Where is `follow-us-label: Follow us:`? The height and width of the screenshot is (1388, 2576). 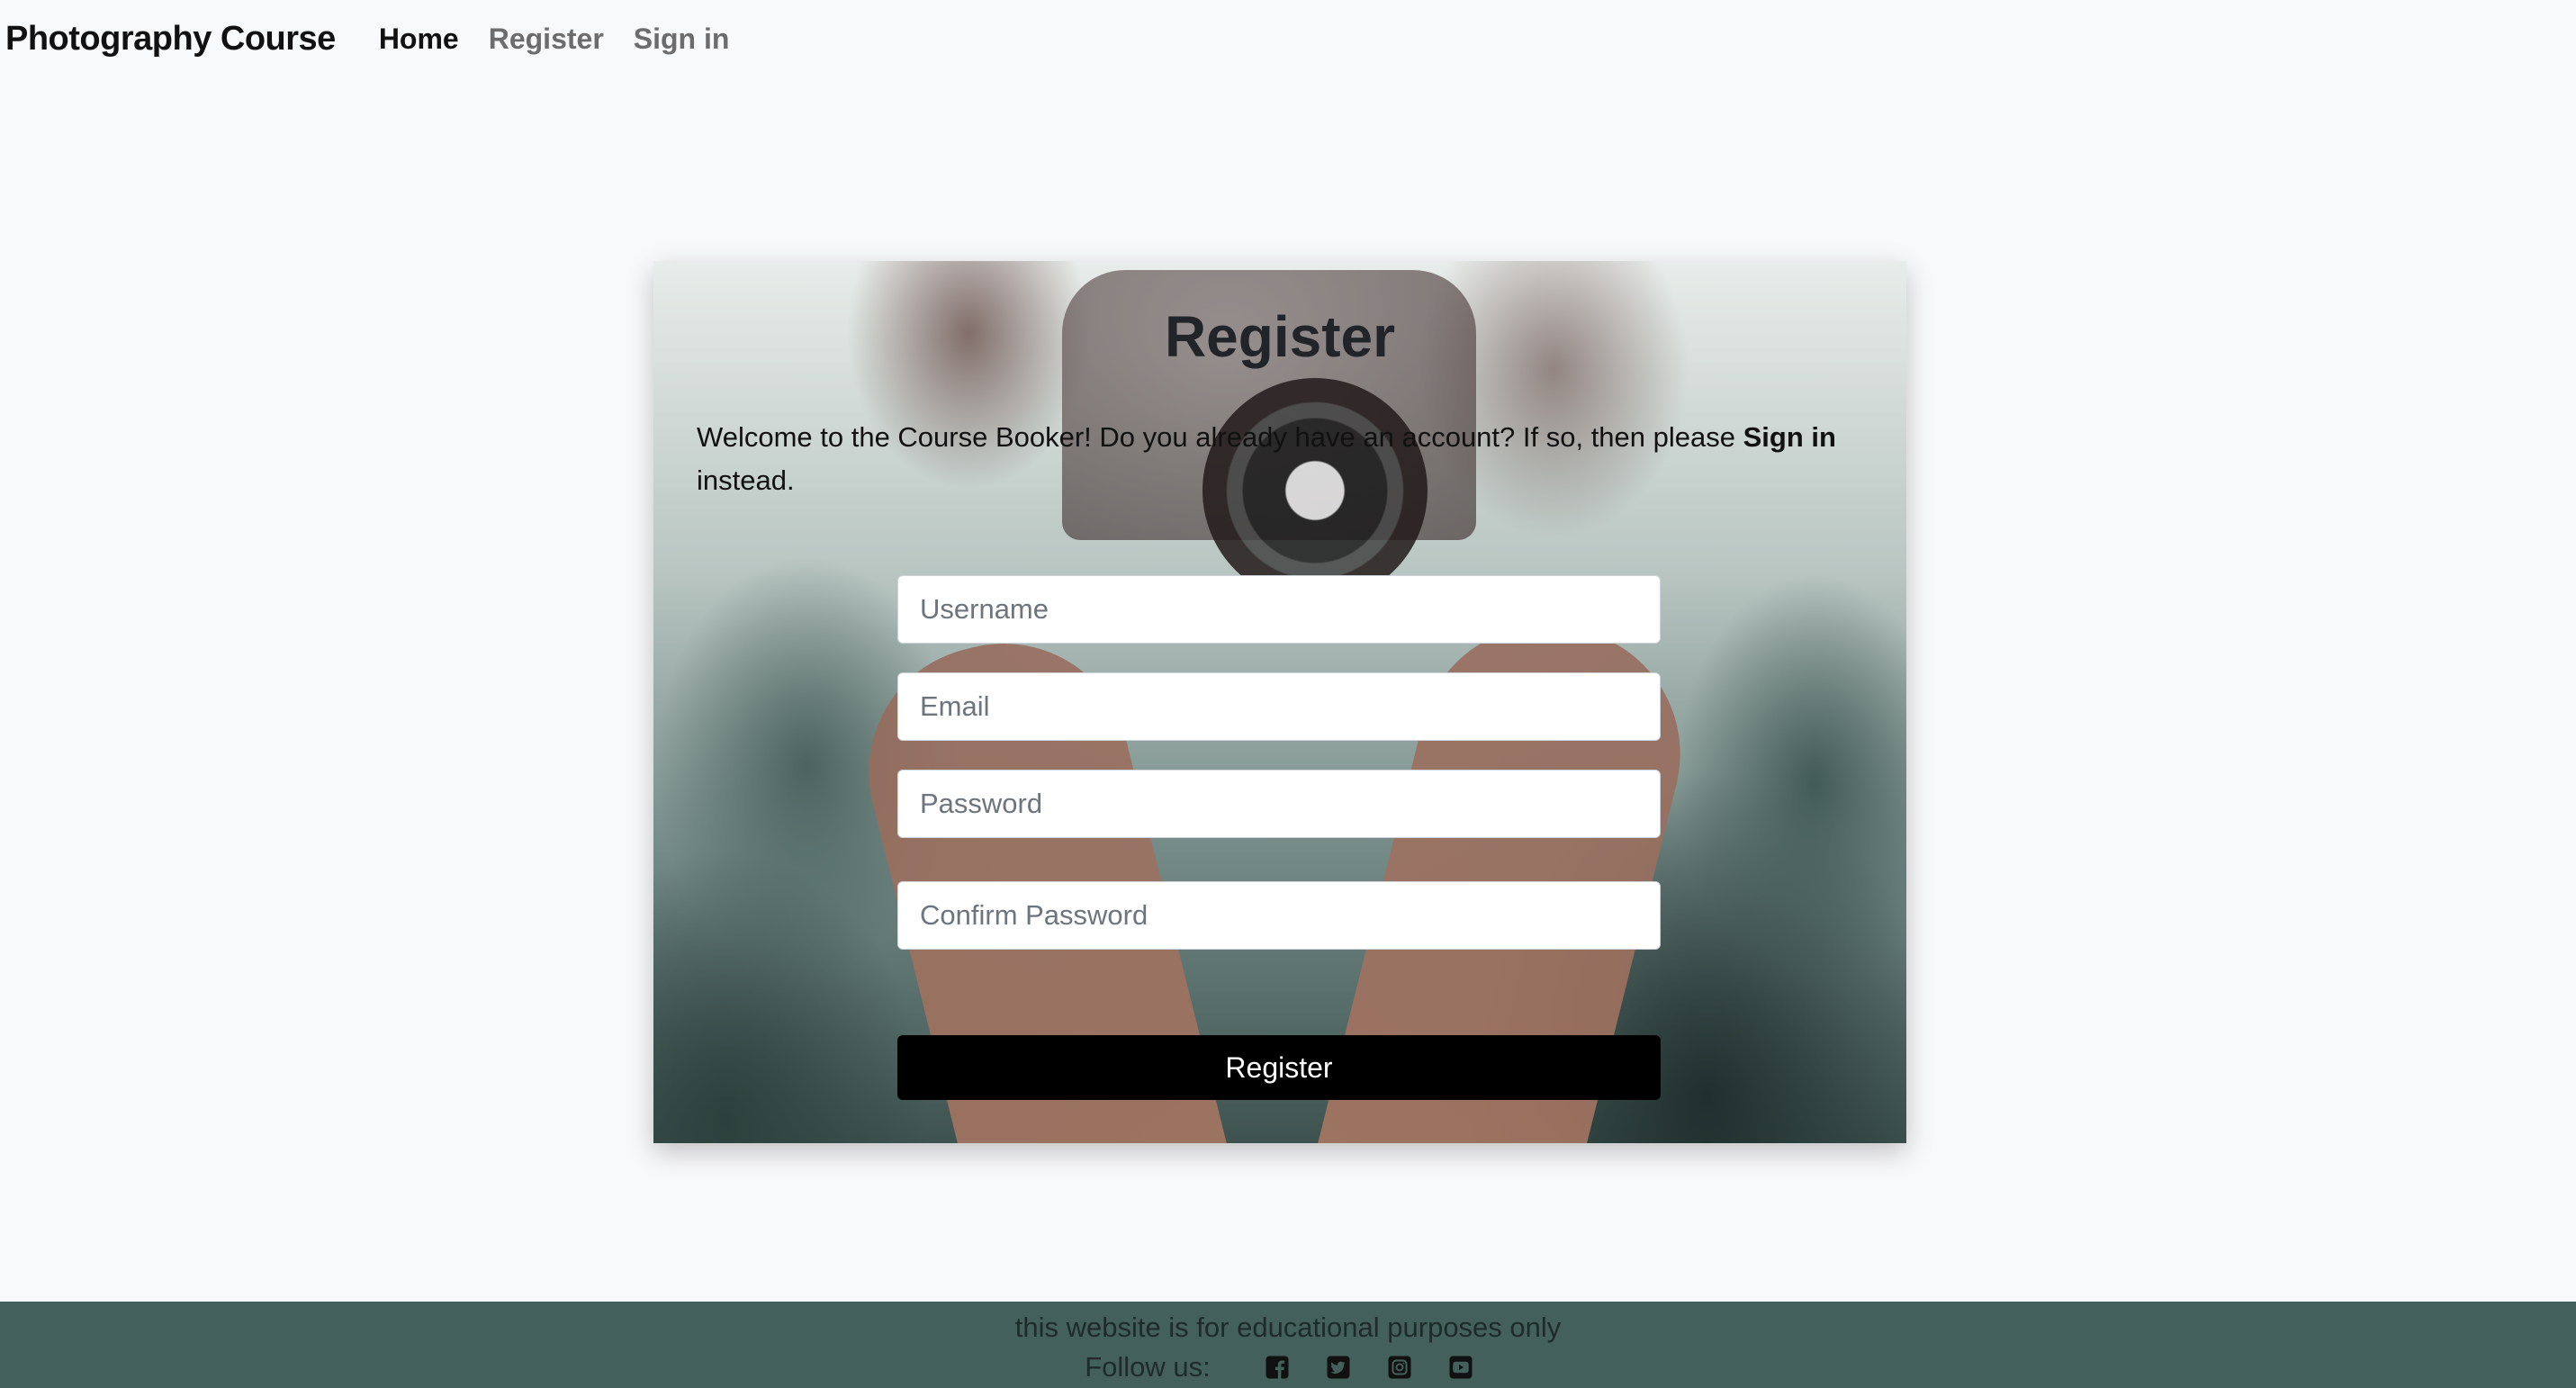 follow-us-label: Follow us: is located at coordinates (1148, 1367).